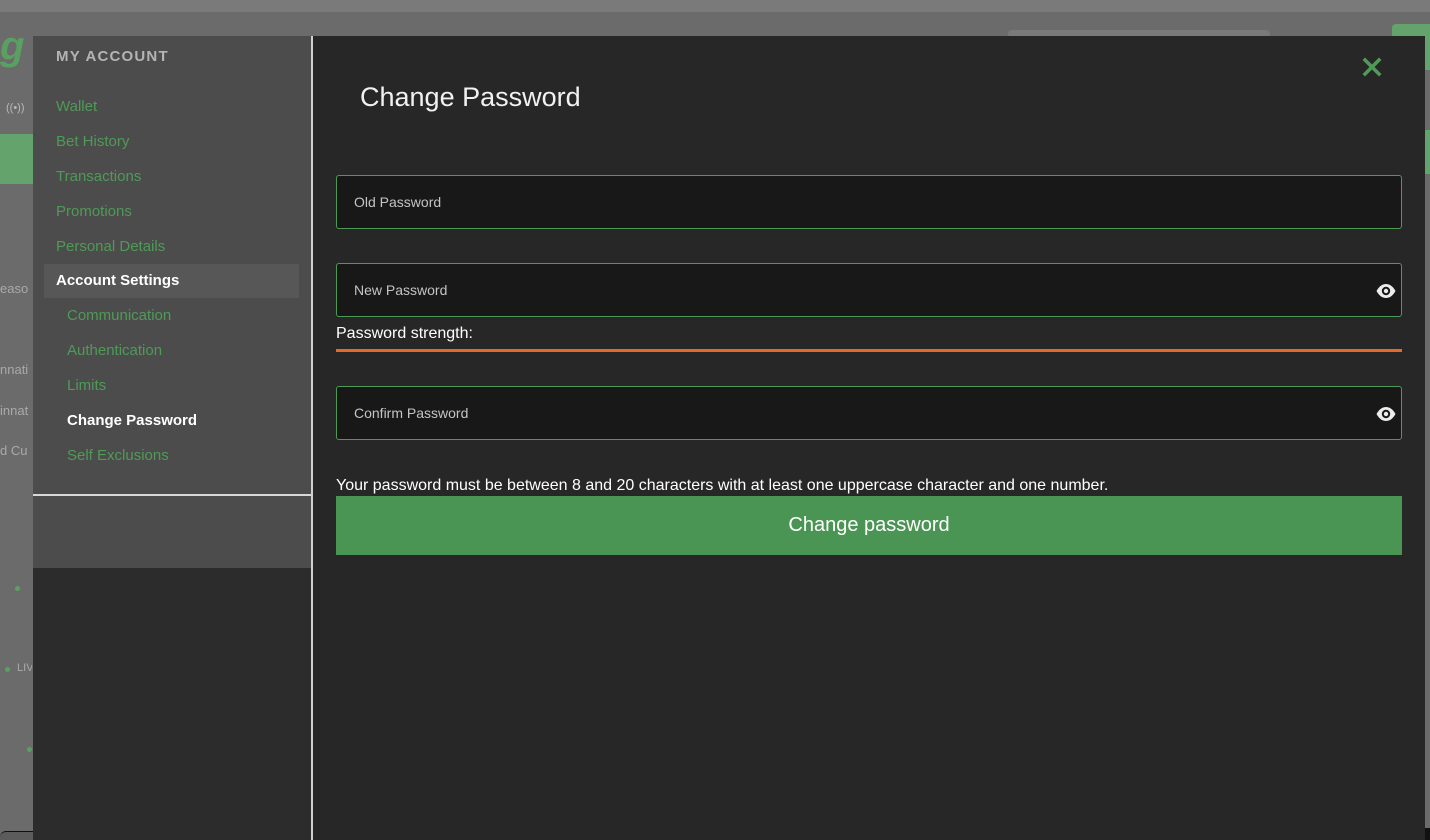  Describe the element at coordinates (119, 316) in the screenshot. I see `sidebar-subitem-communication: Communication` at that location.